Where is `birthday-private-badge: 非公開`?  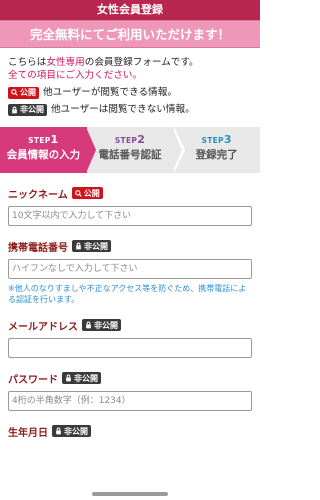
birthday-private-badge: 非公開 is located at coordinates (71, 431).